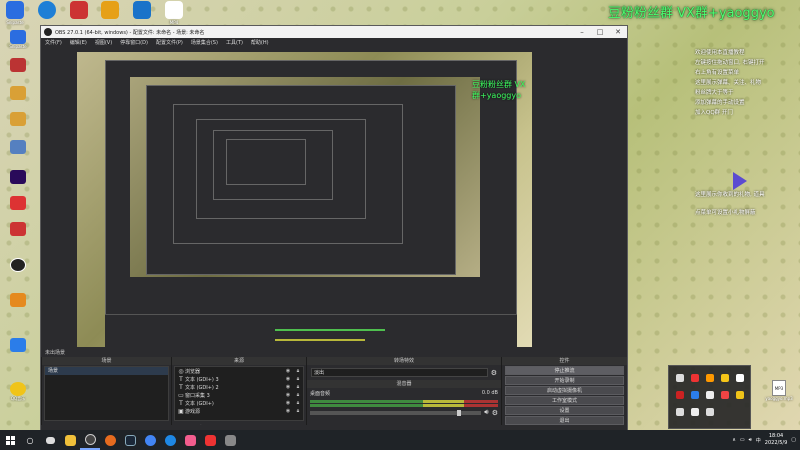  I want to click on desktop-icon-premiere, so click(18, 181).